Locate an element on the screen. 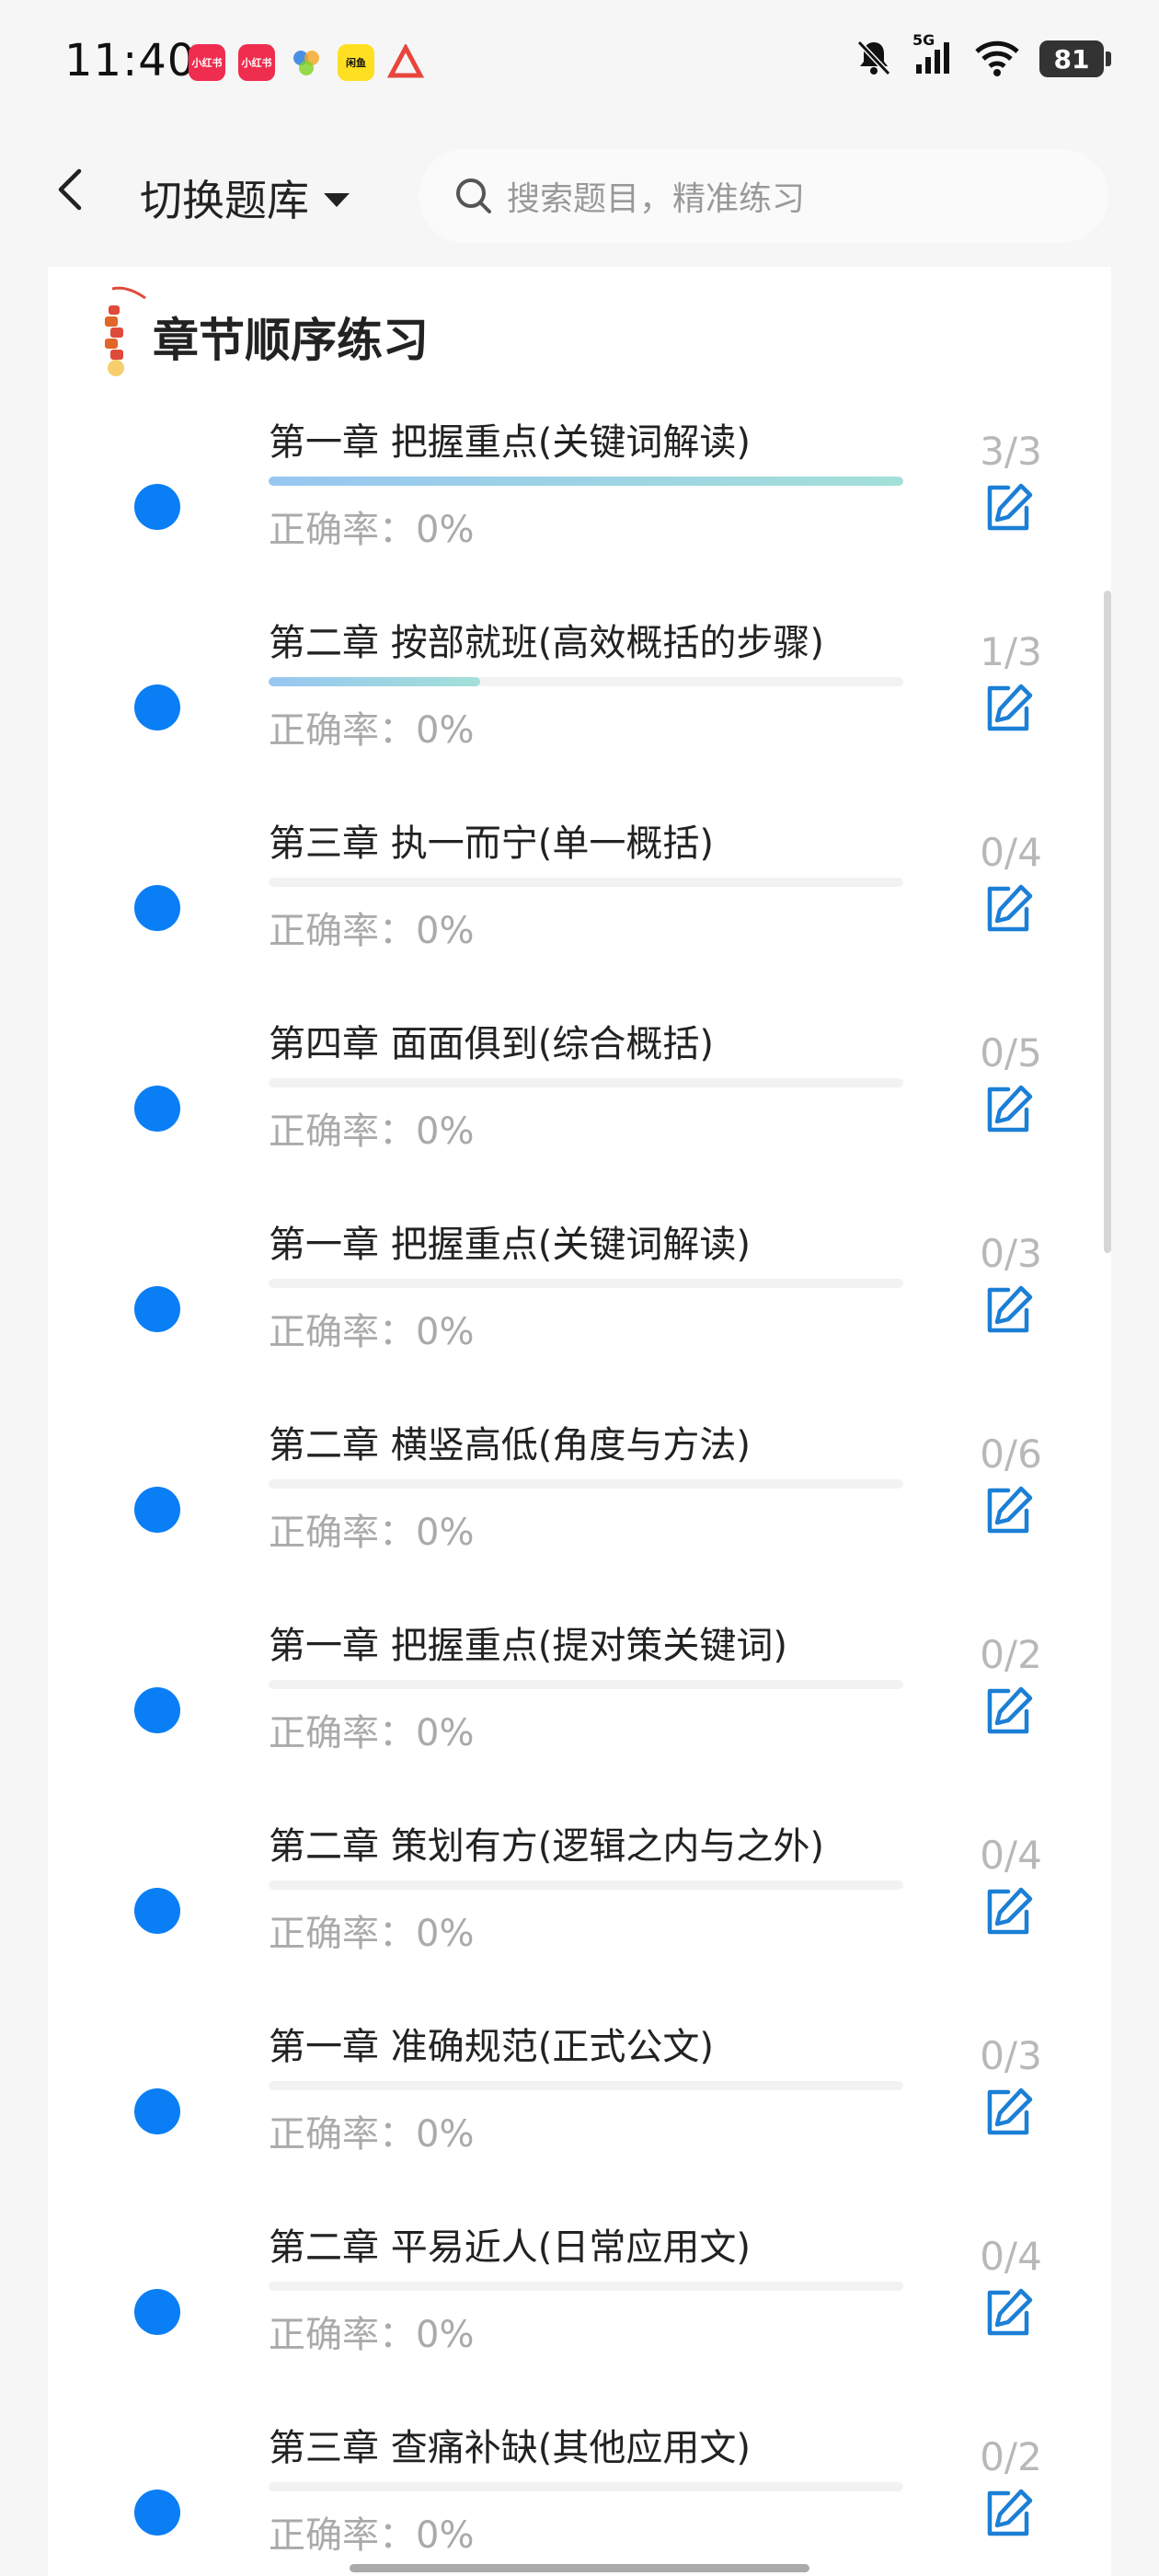 Image resolution: width=1159 pixels, height=2576 pixels. chapter-item: 第一章 把握重点(关键词解读) 正确率：0% 0/3 is located at coordinates (579, 1314).